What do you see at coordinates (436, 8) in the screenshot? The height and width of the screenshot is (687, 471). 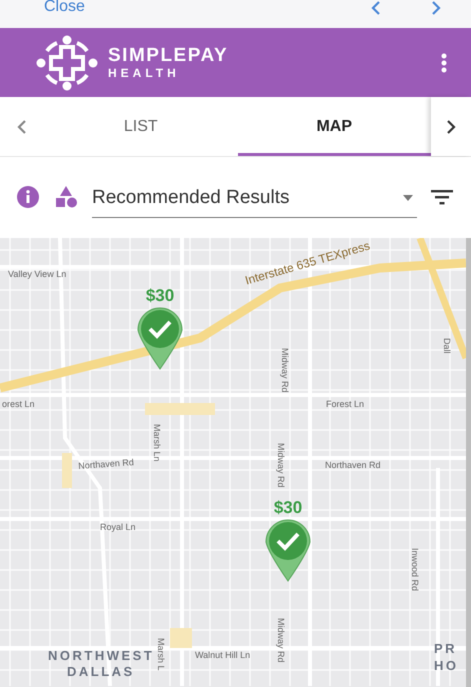 I see `forward-chevron-icon` at bounding box center [436, 8].